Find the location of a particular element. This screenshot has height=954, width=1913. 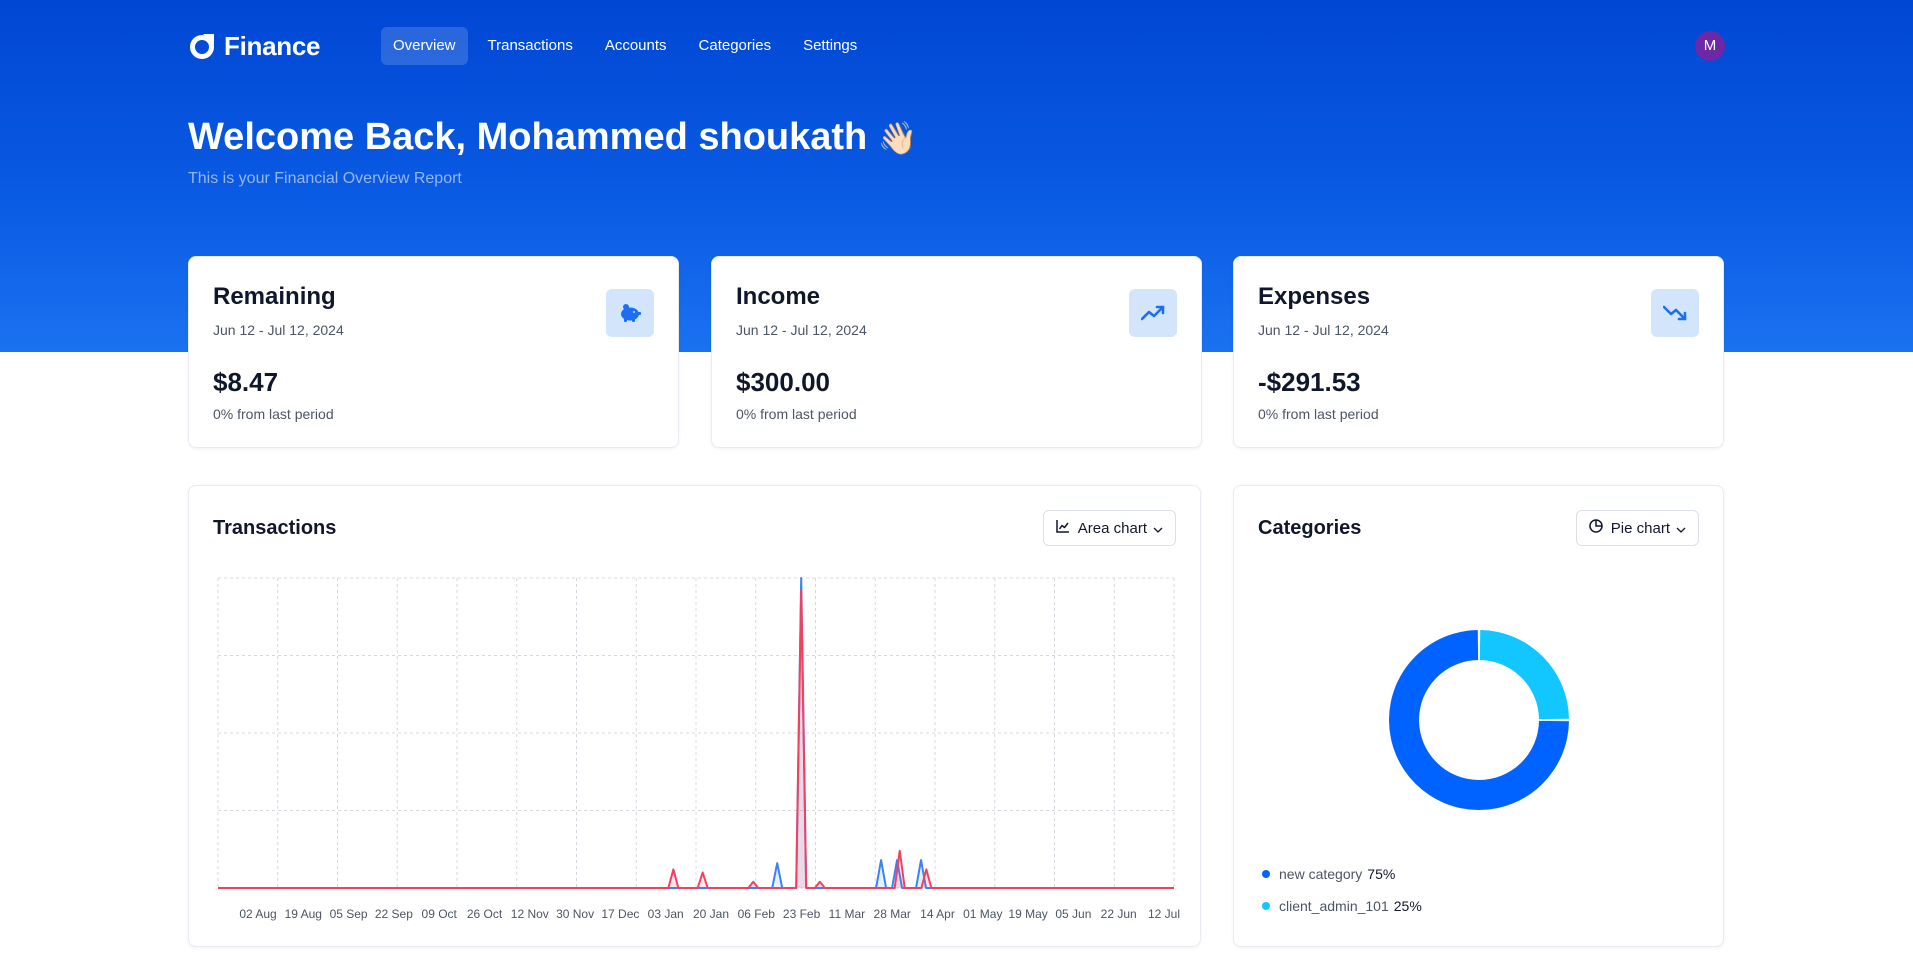

legend-item: client_admin_101 25% is located at coordinates (1342, 906).